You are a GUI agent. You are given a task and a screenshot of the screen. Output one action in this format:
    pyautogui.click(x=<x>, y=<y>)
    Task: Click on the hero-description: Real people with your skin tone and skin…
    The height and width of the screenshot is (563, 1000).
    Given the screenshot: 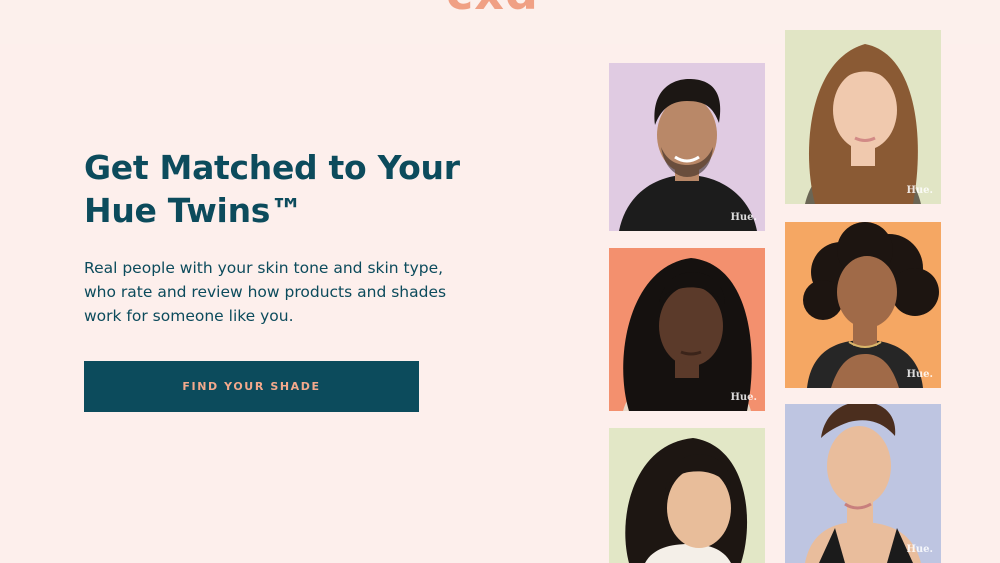 What is the action you would take?
    pyautogui.click(x=294, y=292)
    